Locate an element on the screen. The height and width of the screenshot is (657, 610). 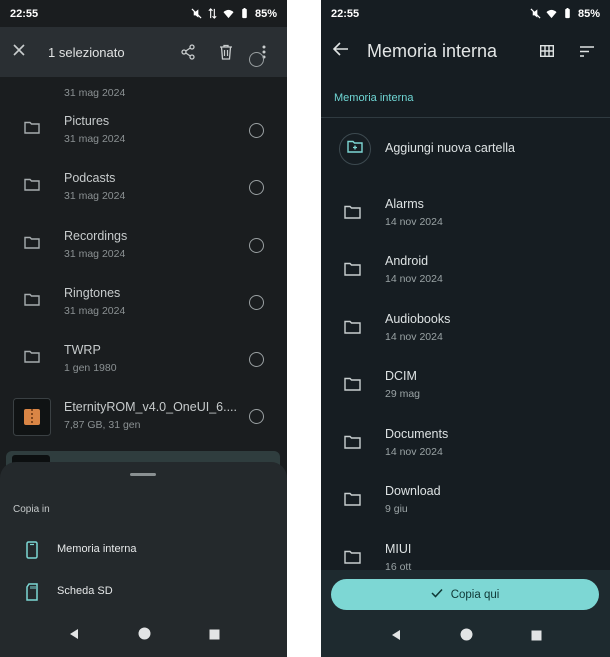
top-app-bar: Memoria interna is located at coordinates (465, 51).